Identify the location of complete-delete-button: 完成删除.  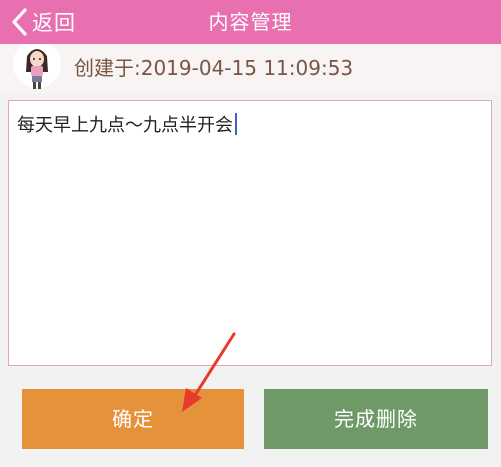
(376, 419).